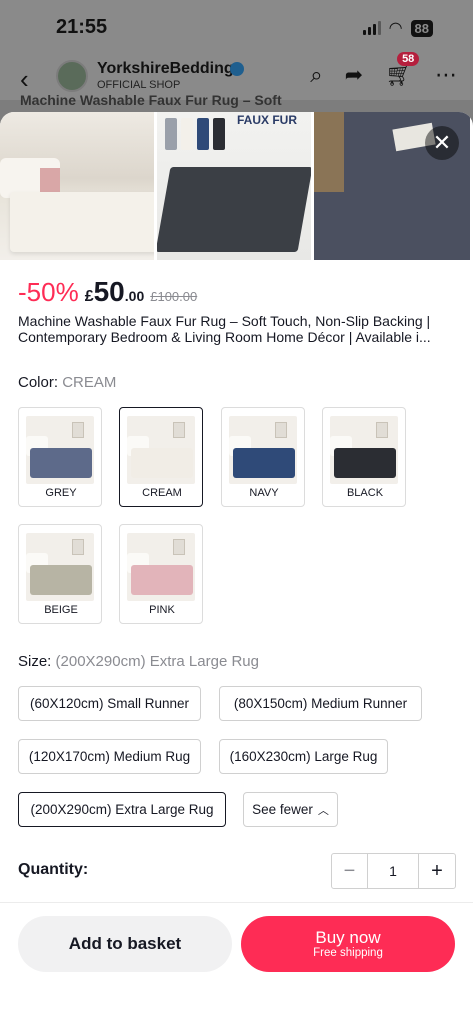 The image size is (473, 1024). I want to click on status-icons: ◠ 88, so click(397, 28).